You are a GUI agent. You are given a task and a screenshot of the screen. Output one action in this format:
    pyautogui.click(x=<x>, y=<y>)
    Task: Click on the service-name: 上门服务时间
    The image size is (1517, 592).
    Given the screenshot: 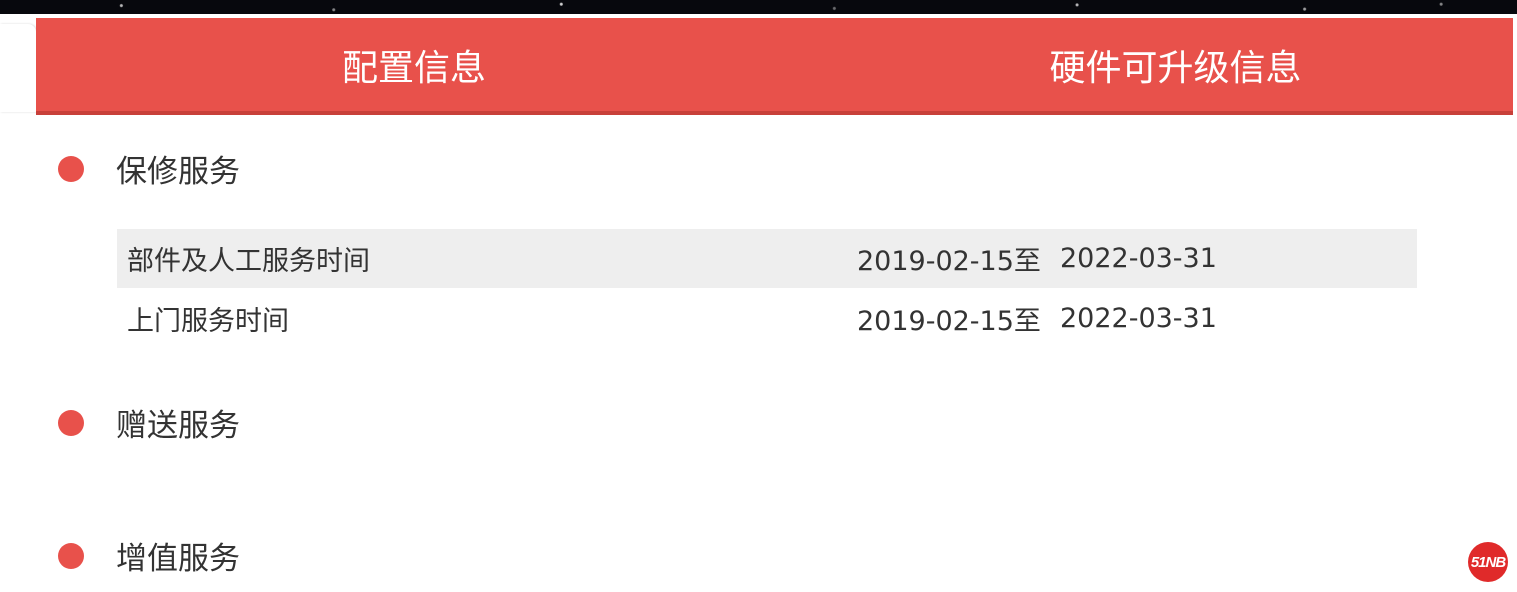 What is the action you would take?
    pyautogui.click(x=208, y=321)
    